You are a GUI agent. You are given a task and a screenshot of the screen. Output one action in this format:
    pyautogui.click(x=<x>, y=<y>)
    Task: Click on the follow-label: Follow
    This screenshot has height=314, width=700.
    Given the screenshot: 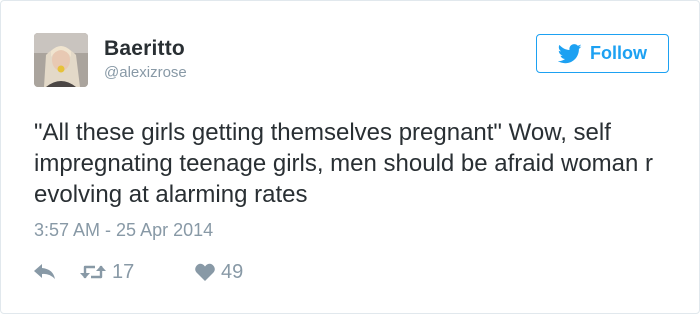 What is the action you would take?
    pyautogui.click(x=618, y=53)
    